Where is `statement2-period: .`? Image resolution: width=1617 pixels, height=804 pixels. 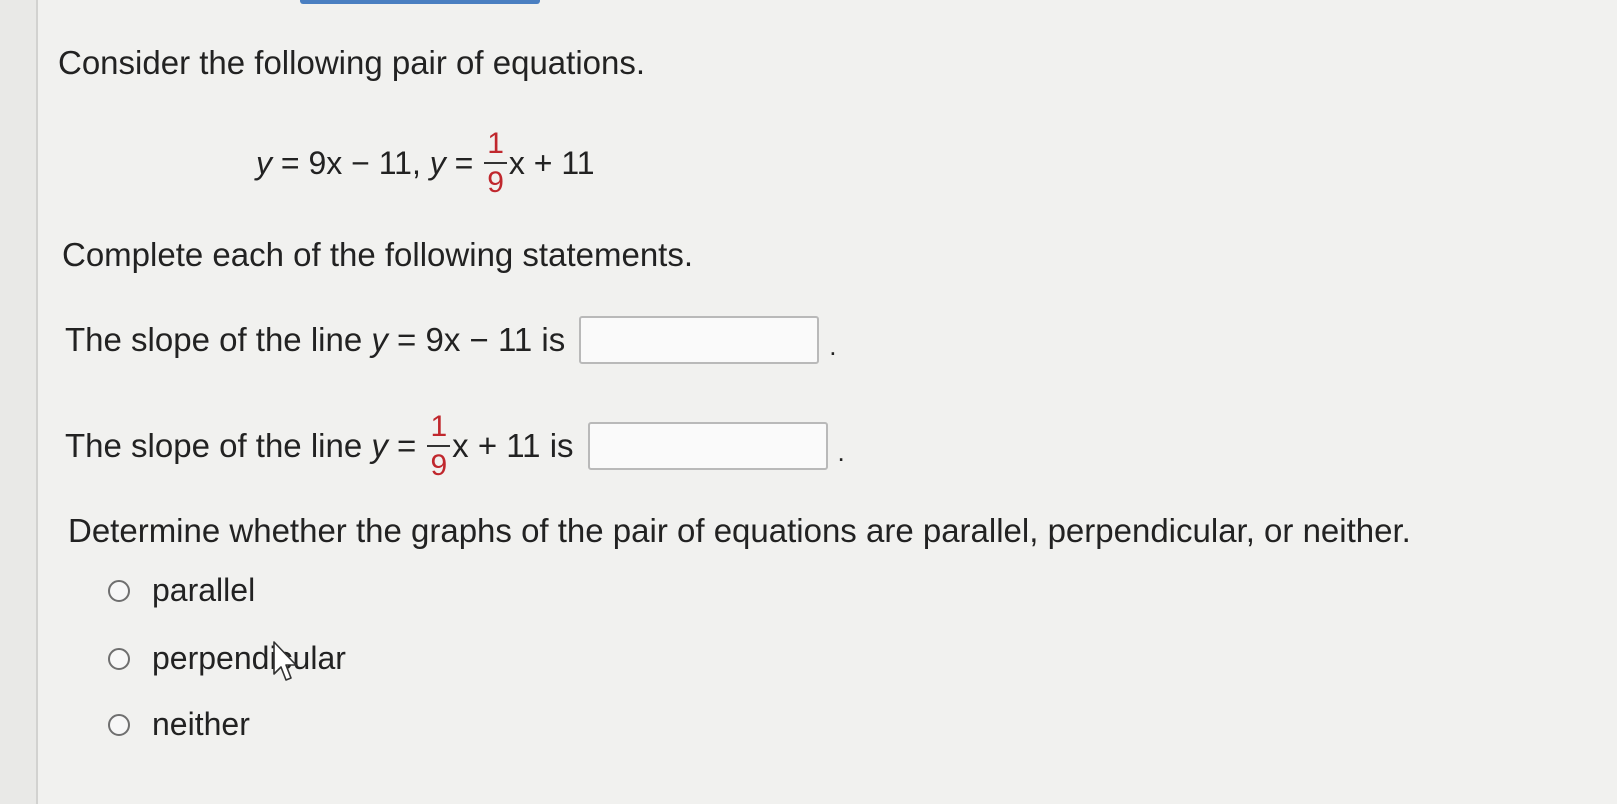 statement2-period: . is located at coordinates (841, 451).